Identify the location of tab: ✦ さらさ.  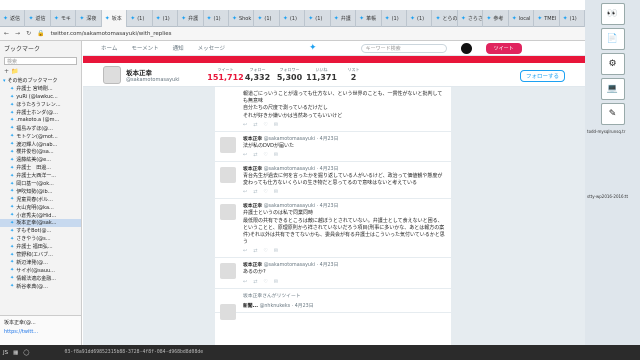
(471, 18).